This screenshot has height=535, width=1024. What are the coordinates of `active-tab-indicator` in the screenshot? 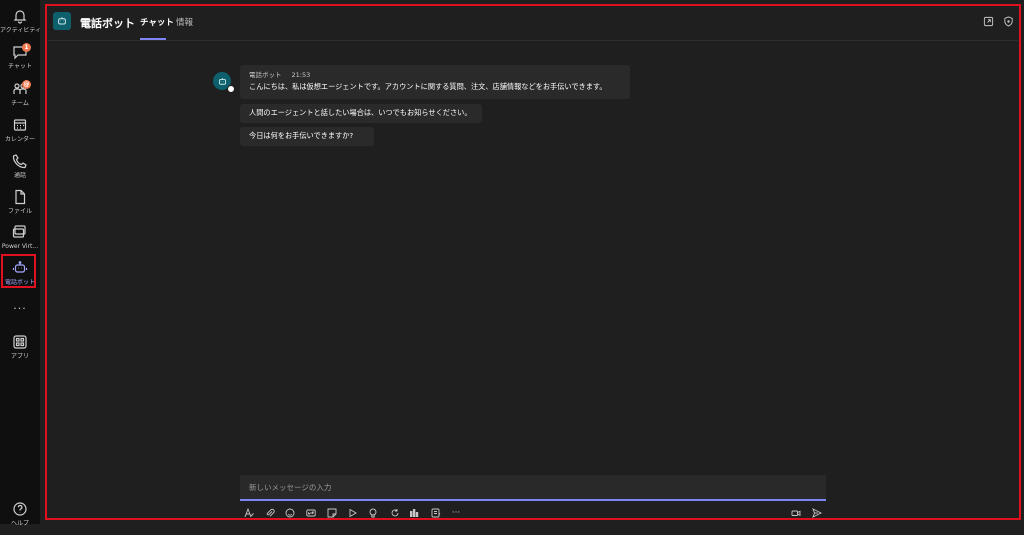 It's located at (153, 39).